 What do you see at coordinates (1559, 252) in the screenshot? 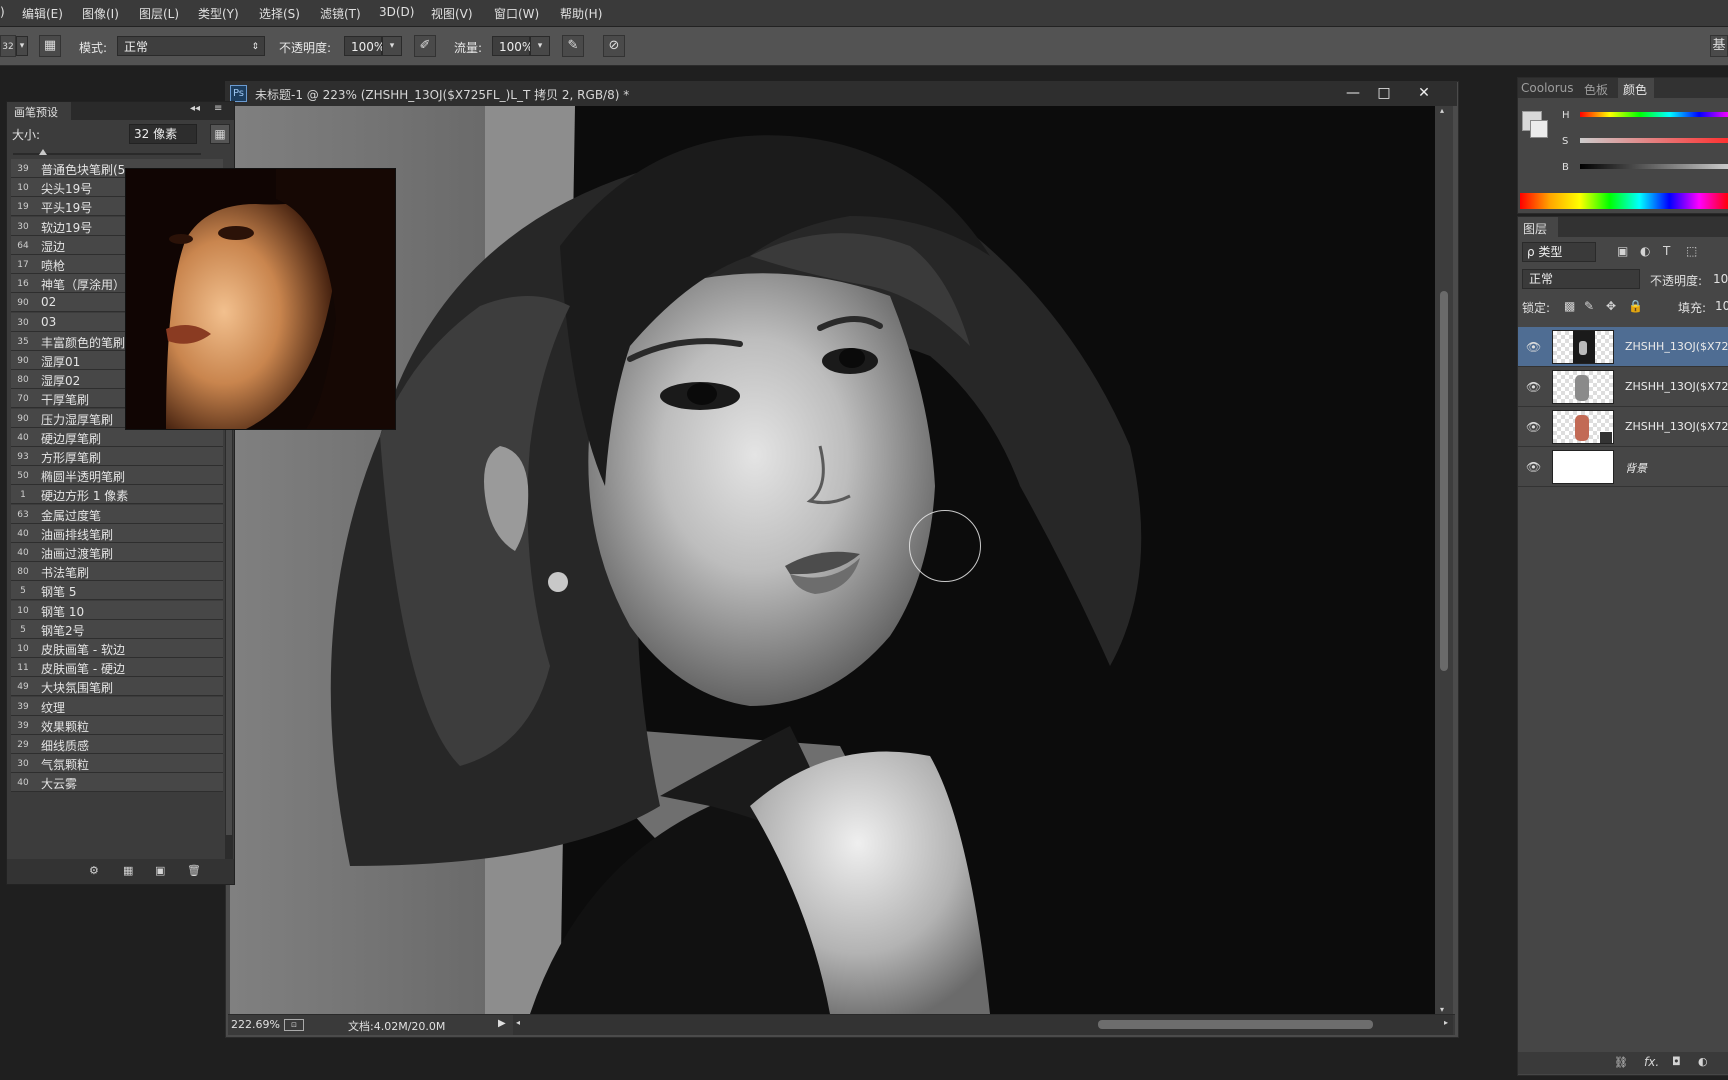
I see `layer-filter-select: ρ 类型` at bounding box center [1559, 252].